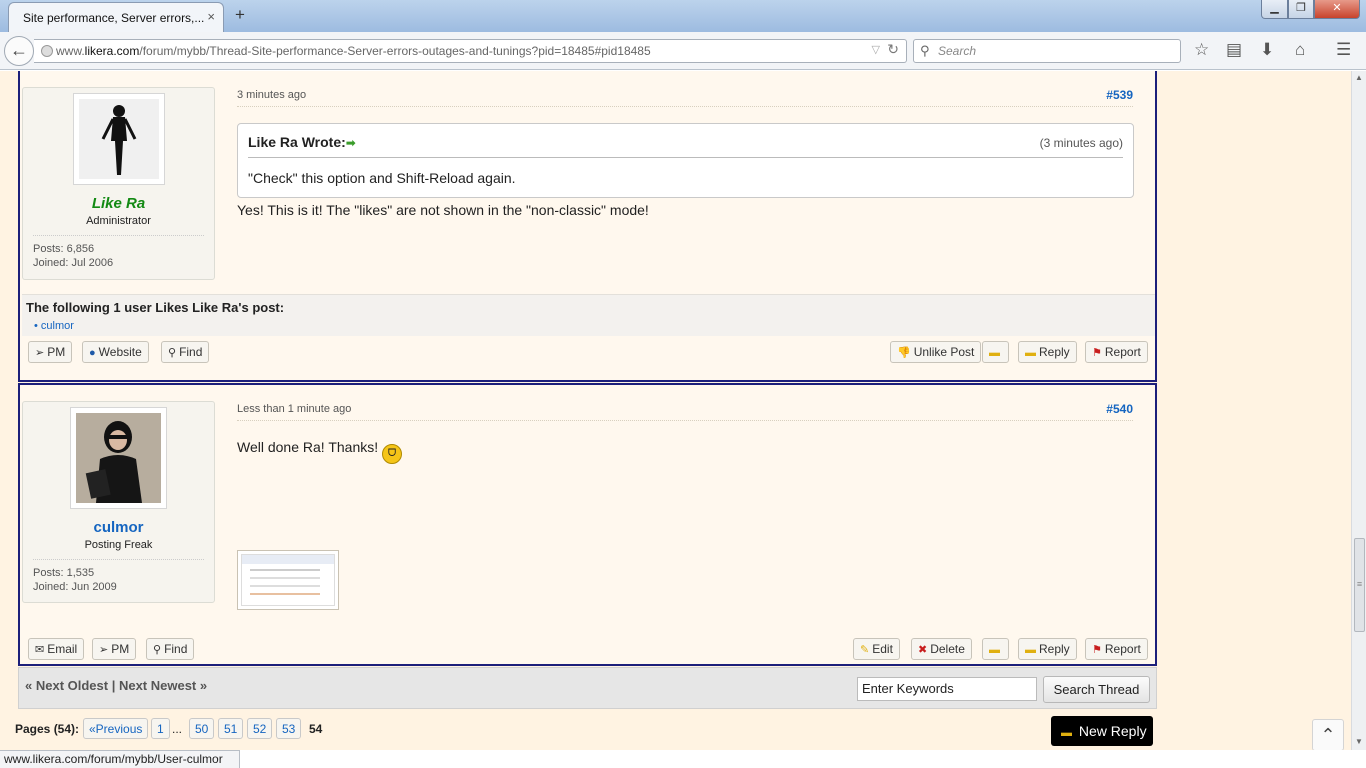 The height and width of the screenshot is (768, 1366). Describe the element at coordinates (288, 580) in the screenshot. I see `attachment-thumbnail` at that location.